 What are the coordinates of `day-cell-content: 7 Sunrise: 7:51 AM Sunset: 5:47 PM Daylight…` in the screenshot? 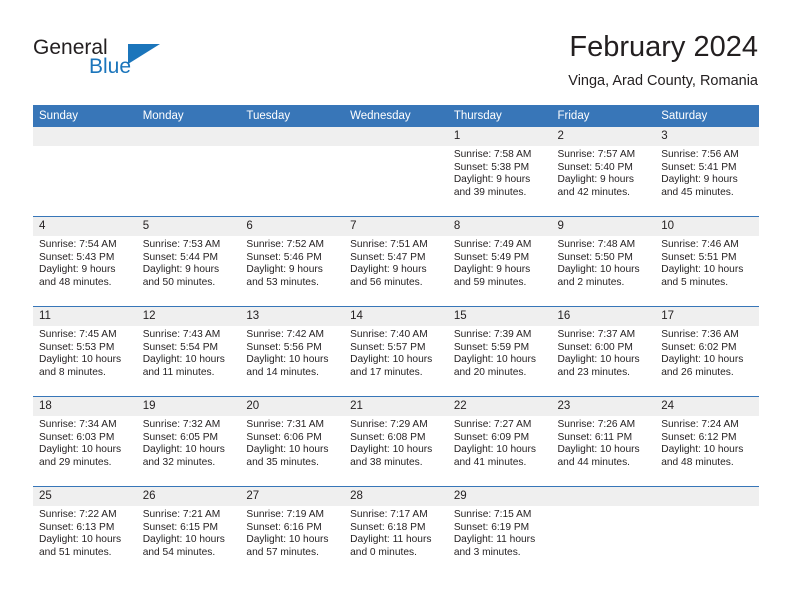 It's located at (396, 261).